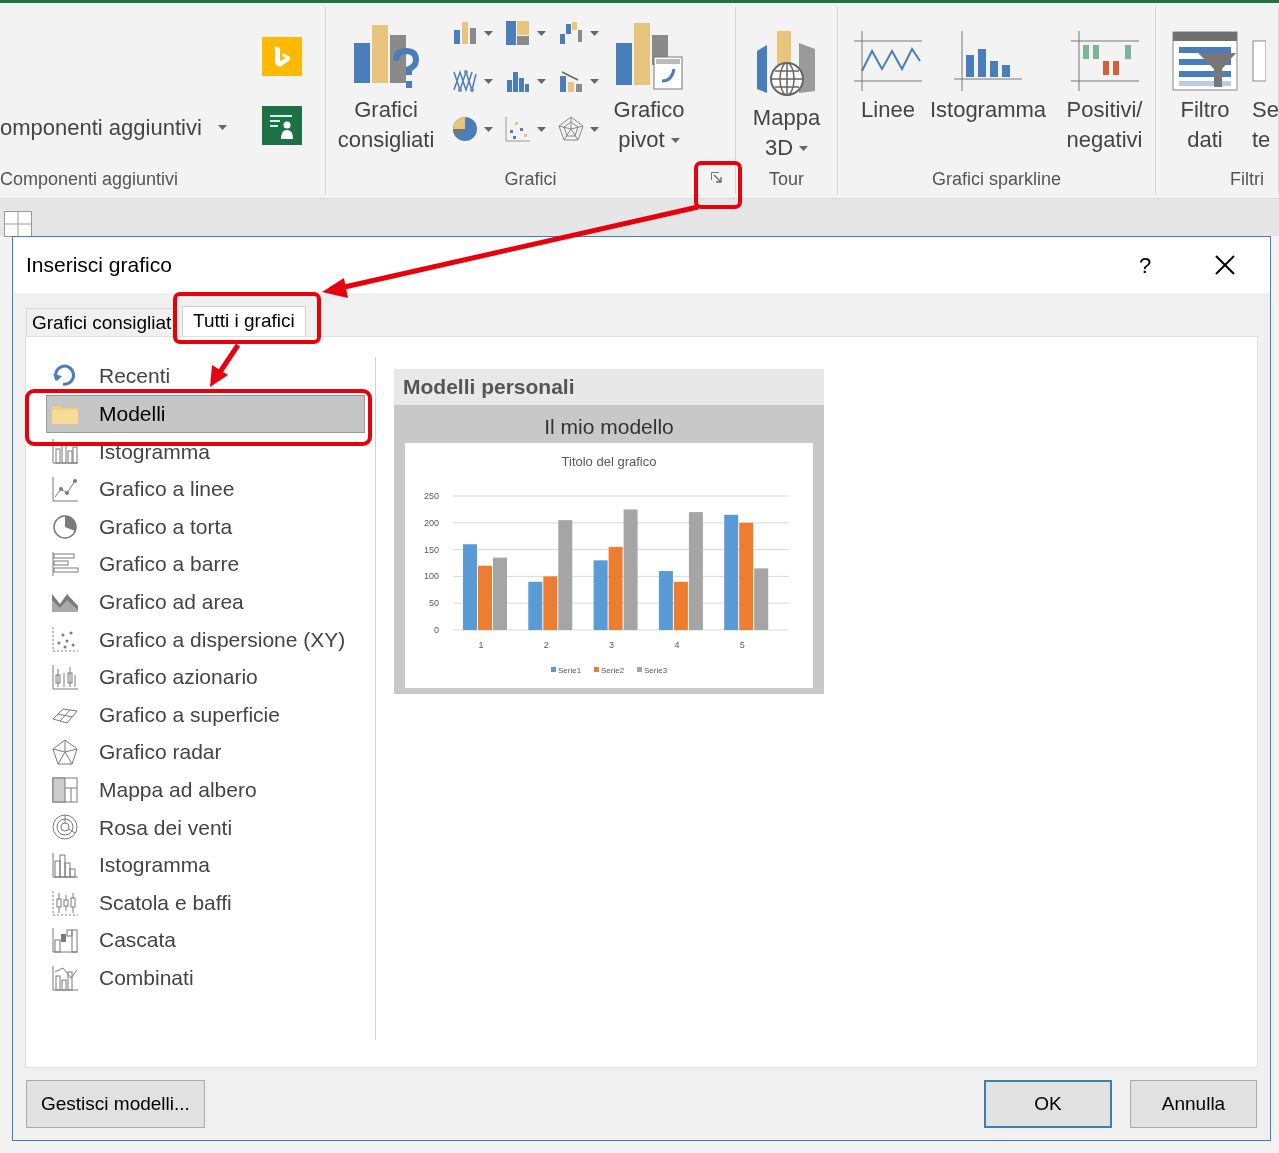 This screenshot has height=1153, width=1279. What do you see at coordinates (546, 645) in the screenshot?
I see `axis-tick-label: 2` at bounding box center [546, 645].